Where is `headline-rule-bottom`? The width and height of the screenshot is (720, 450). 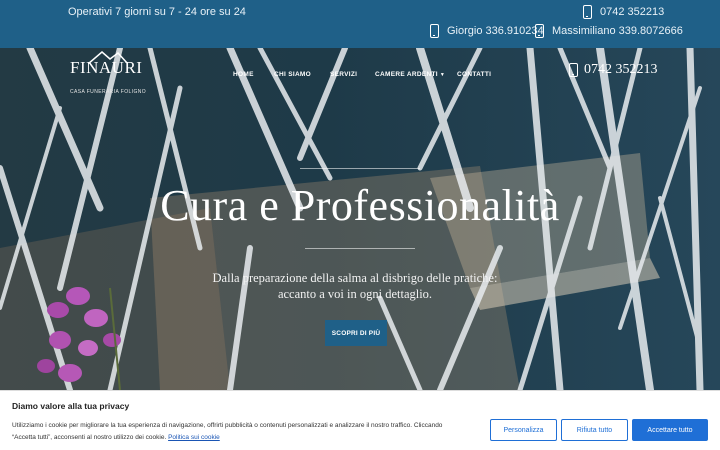 headline-rule-bottom is located at coordinates (360, 248).